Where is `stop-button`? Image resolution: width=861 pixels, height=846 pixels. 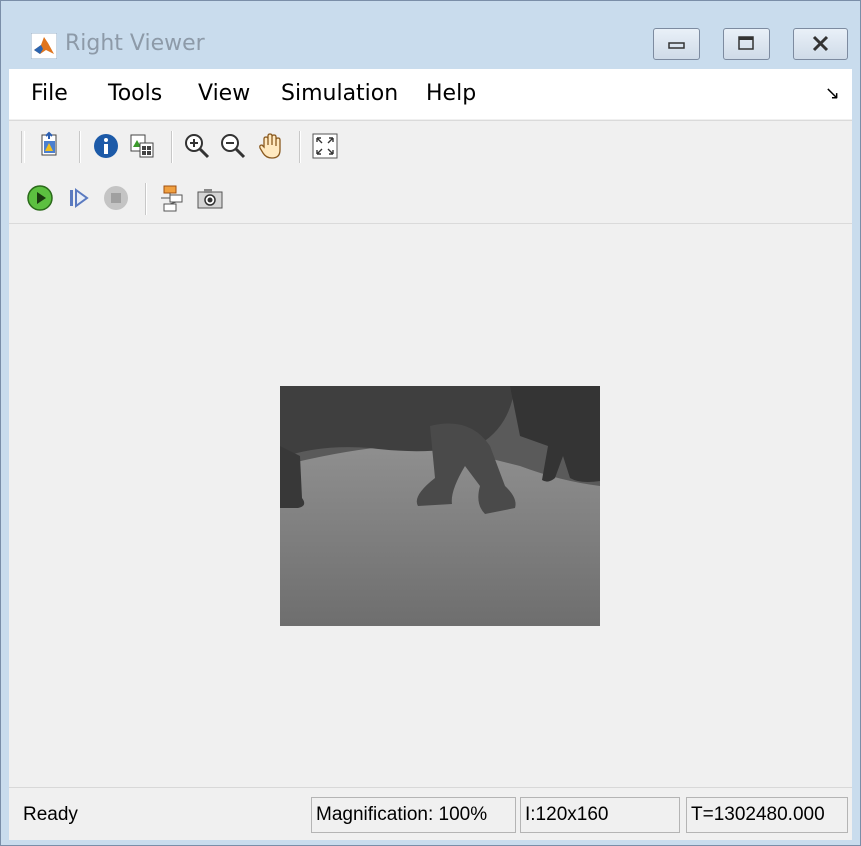 stop-button is located at coordinates (116, 198).